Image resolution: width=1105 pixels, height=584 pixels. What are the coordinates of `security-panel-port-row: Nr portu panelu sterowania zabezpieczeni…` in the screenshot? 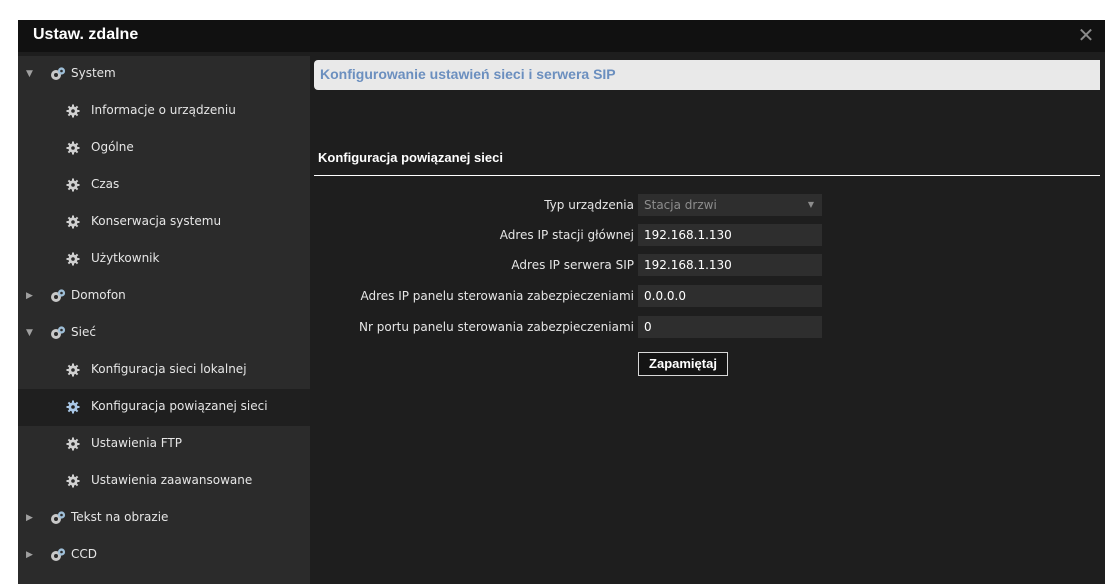 It's located at (614, 328).